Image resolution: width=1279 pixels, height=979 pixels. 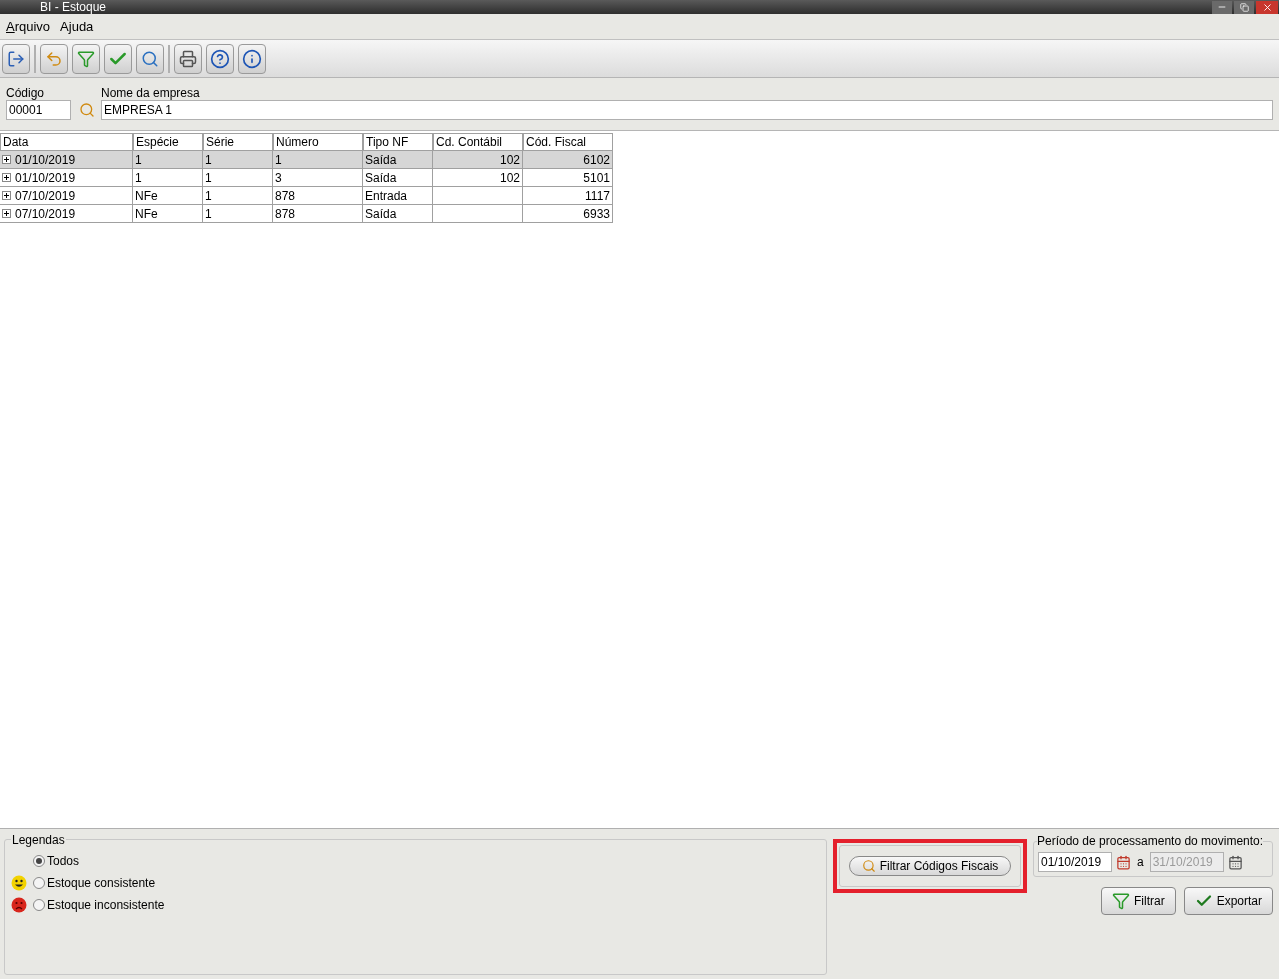 I want to click on info-button, so click(x=252, y=58).